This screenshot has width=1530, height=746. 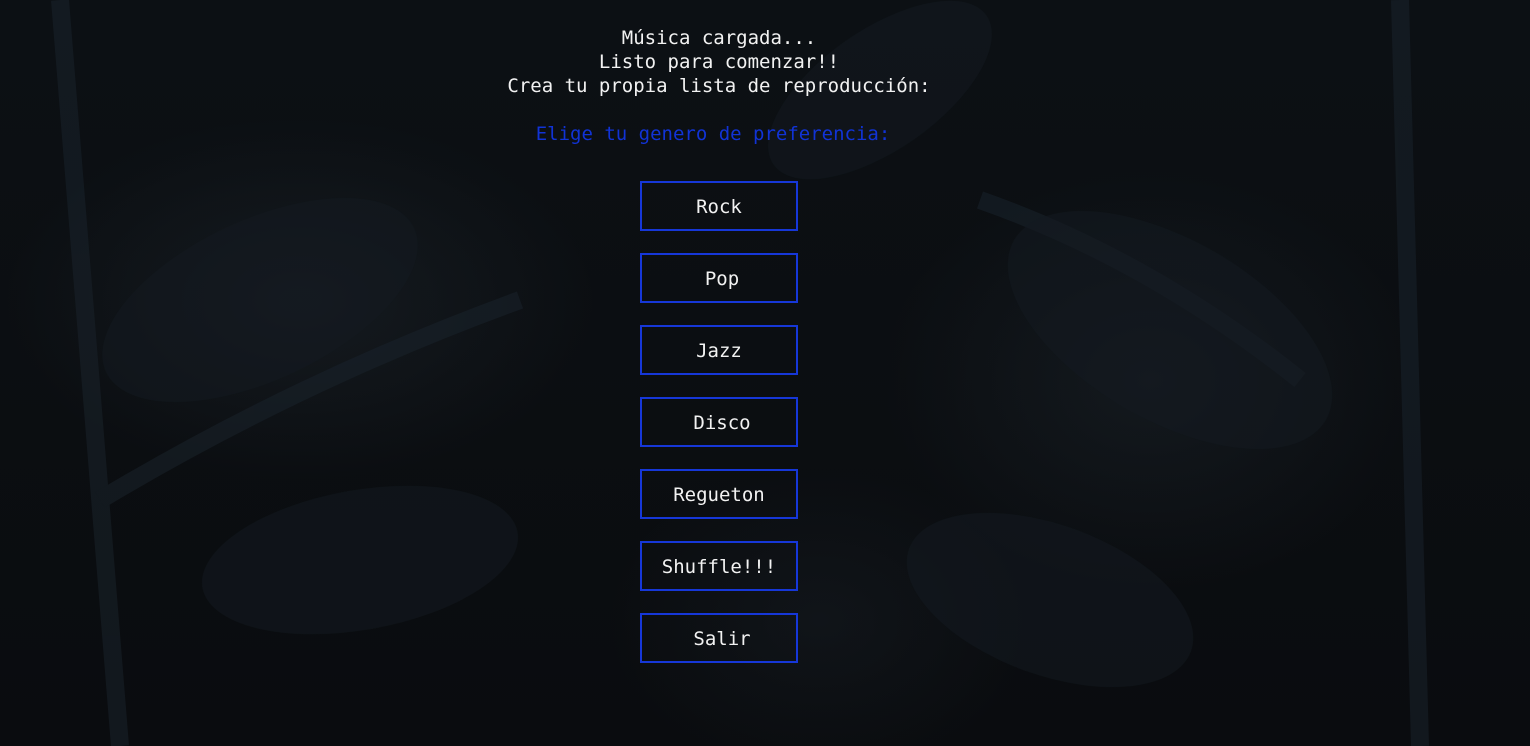 I want to click on disco-button: Disco, so click(x=719, y=422).